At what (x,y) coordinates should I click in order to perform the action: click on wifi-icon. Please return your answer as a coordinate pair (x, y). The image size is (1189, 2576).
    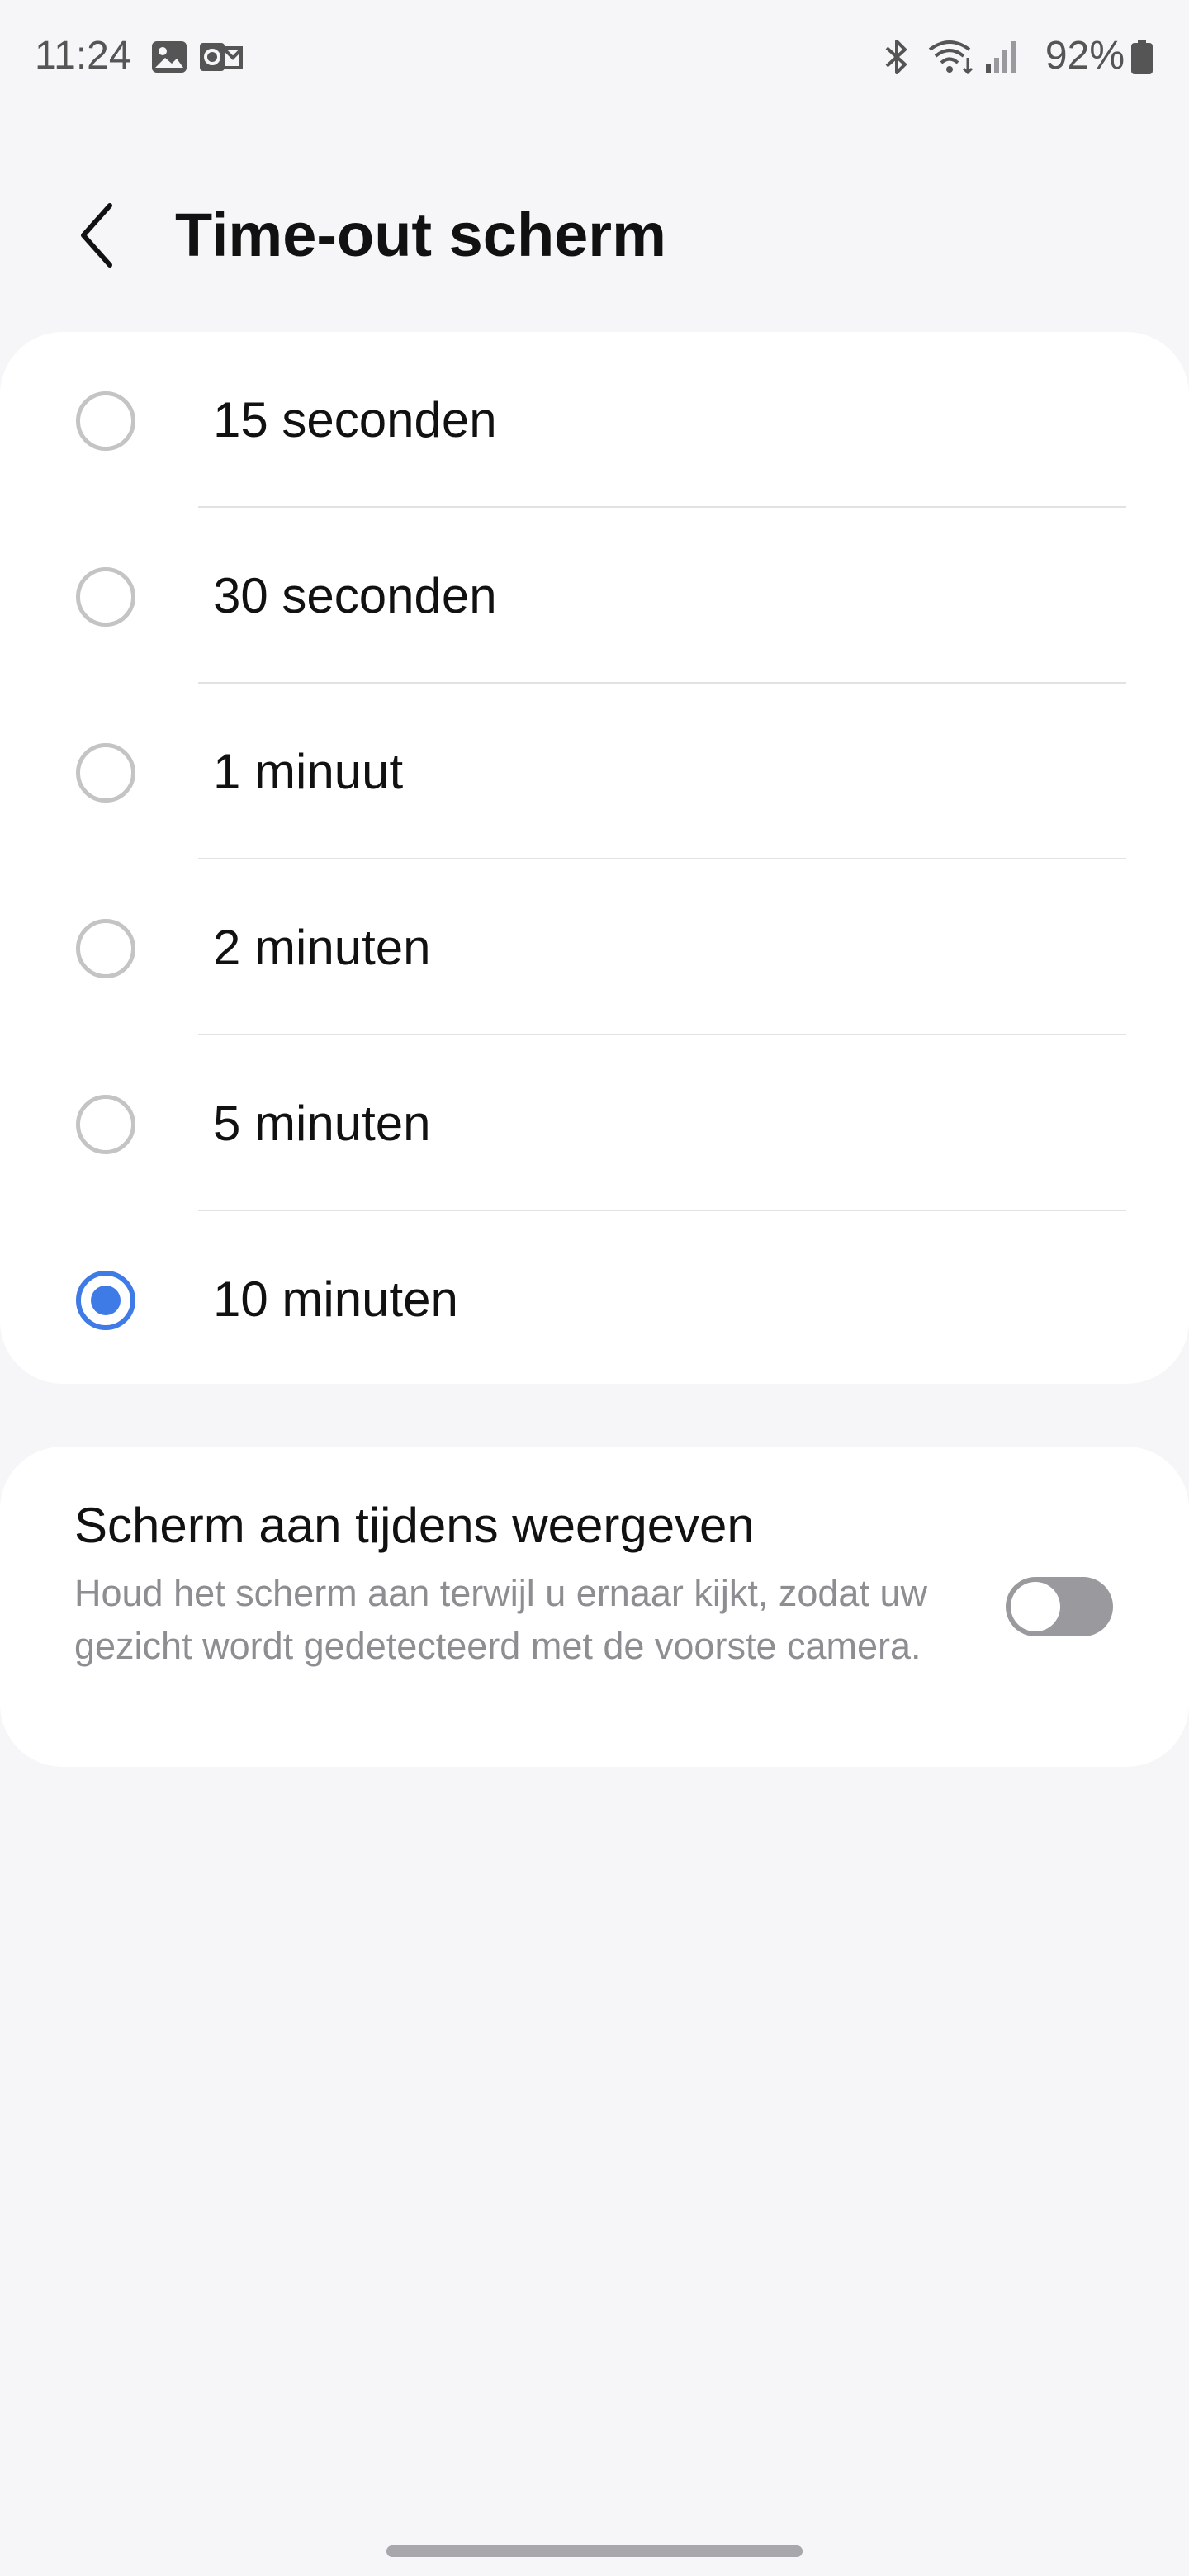
    Looking at the image, I should click on (951, 57).